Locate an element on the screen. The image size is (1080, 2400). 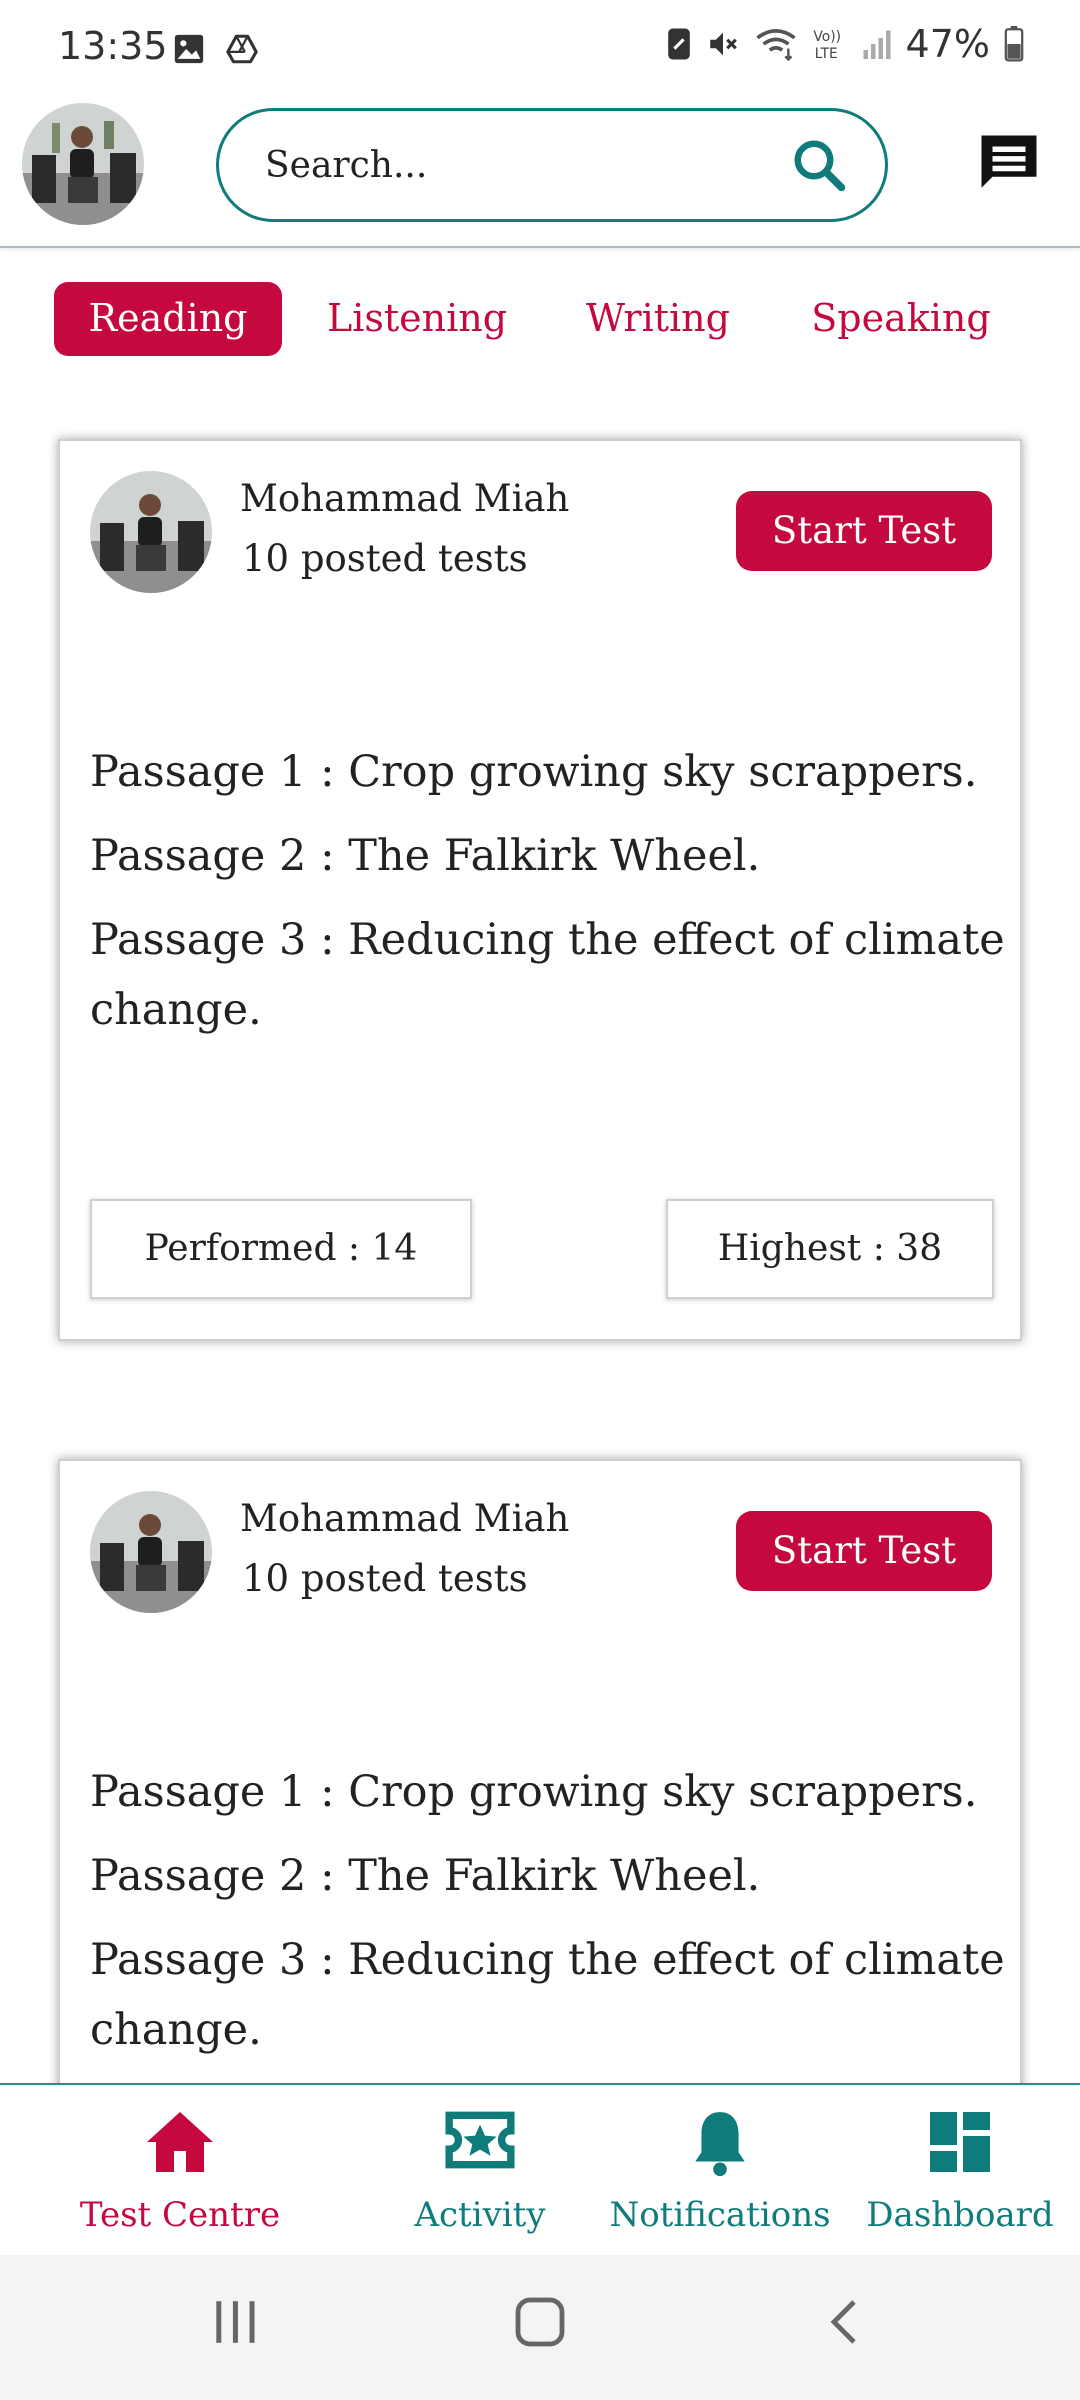
nav-dashboard: Dashboard is located at coordinates (960, 2171).